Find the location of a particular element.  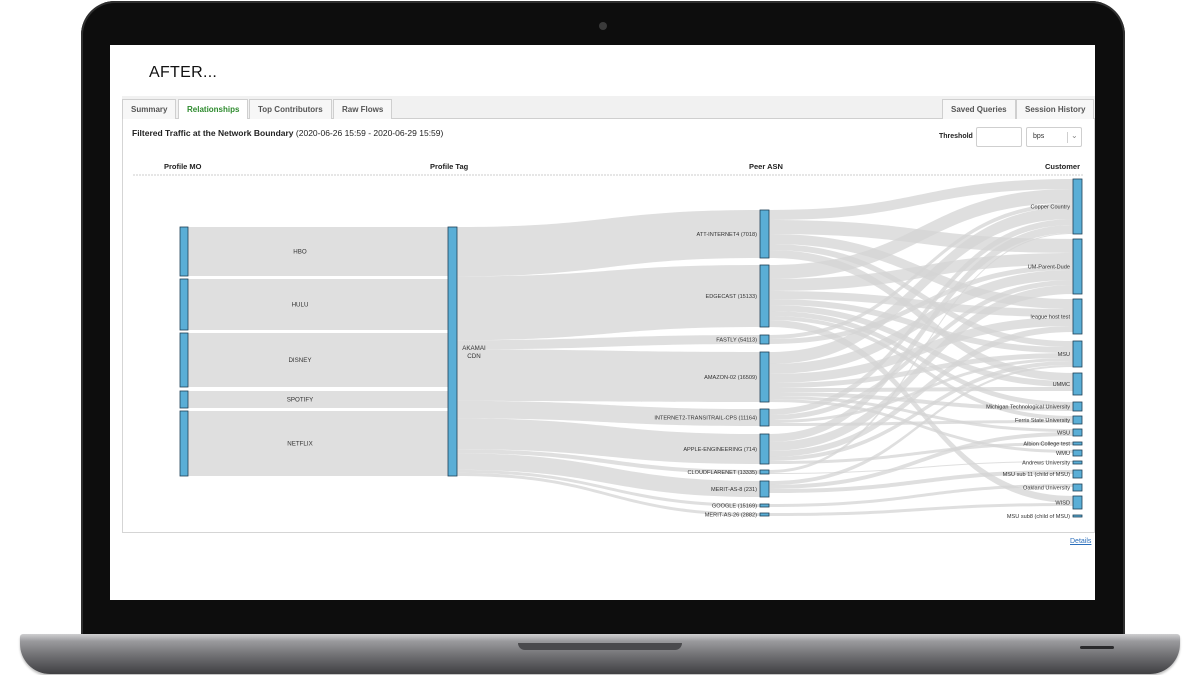

laptop-vent is located at coordinates (1097, 647).